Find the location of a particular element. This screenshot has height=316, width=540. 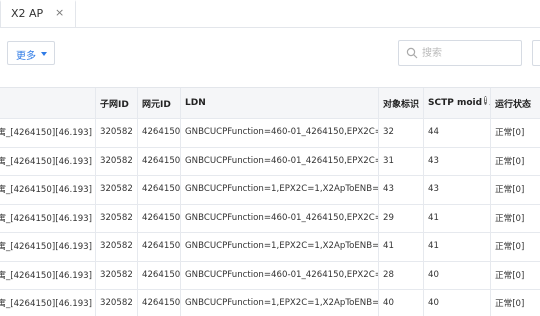

tab-label: X2 AP is located at coordinates (27, 13).